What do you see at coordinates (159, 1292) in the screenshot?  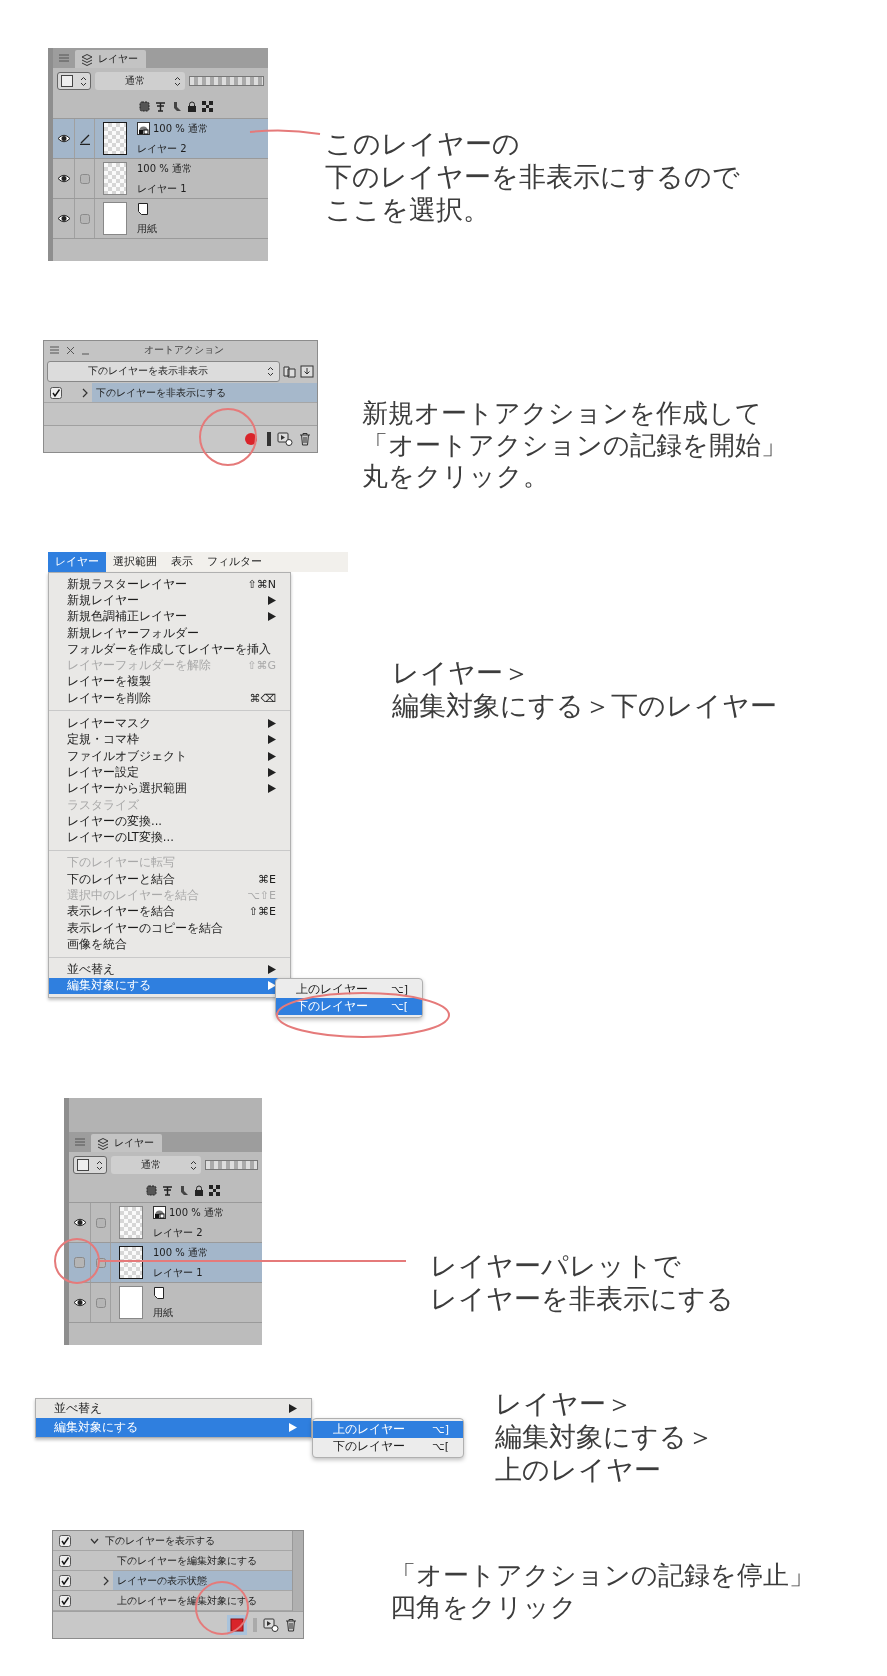 I see `paper-icon` at bounding box center [159, 1292].